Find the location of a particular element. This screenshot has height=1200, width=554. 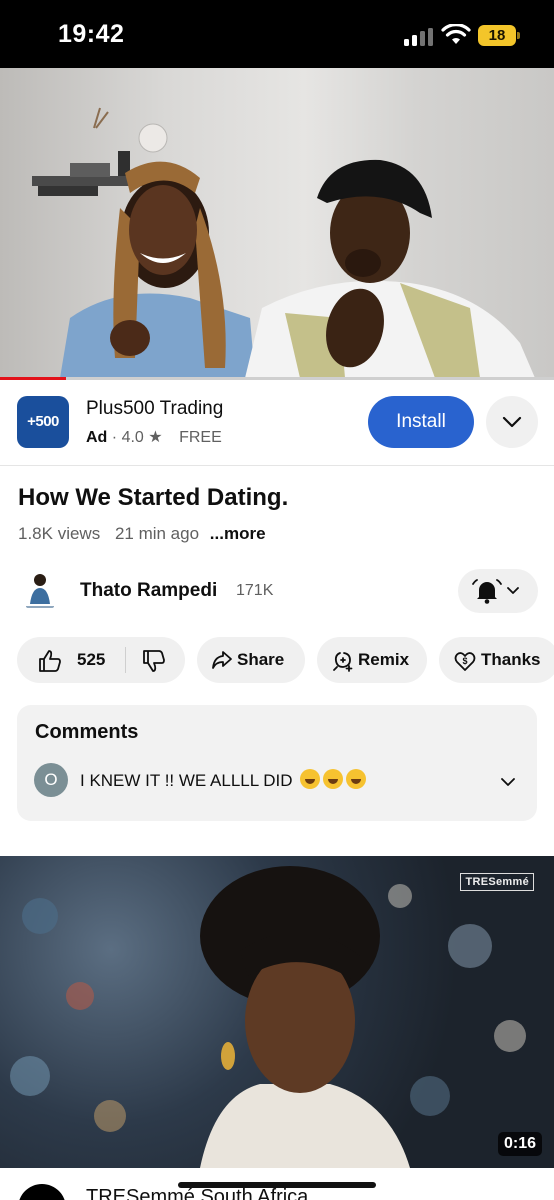

remix-label: Remix is located at coordinates (384, 659).